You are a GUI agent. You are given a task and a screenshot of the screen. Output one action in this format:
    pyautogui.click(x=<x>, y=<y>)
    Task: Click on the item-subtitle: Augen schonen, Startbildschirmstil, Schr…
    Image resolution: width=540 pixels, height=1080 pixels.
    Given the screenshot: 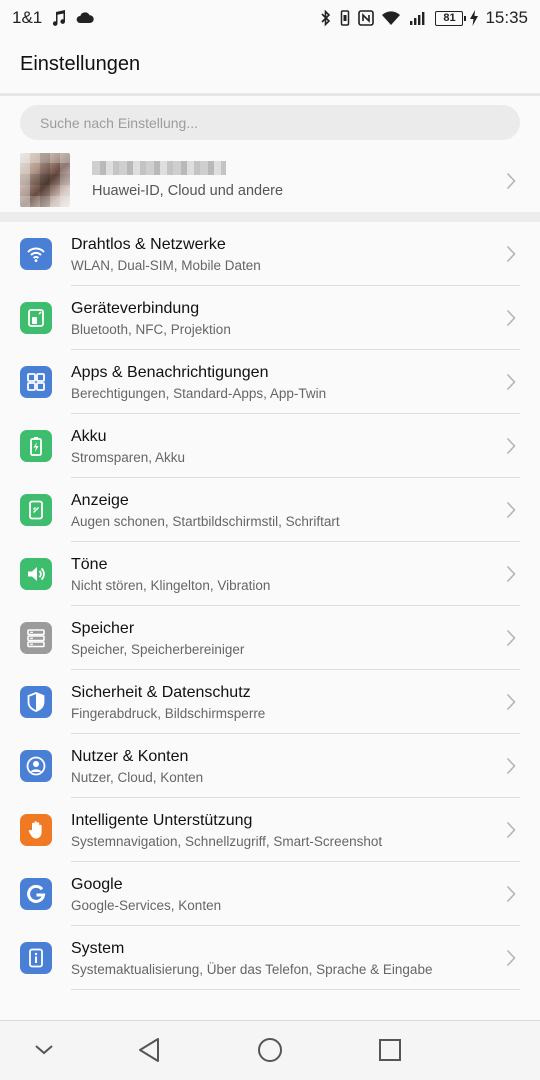 What is the action you would take?
    pyautogui.click(x=205, y=521)
    